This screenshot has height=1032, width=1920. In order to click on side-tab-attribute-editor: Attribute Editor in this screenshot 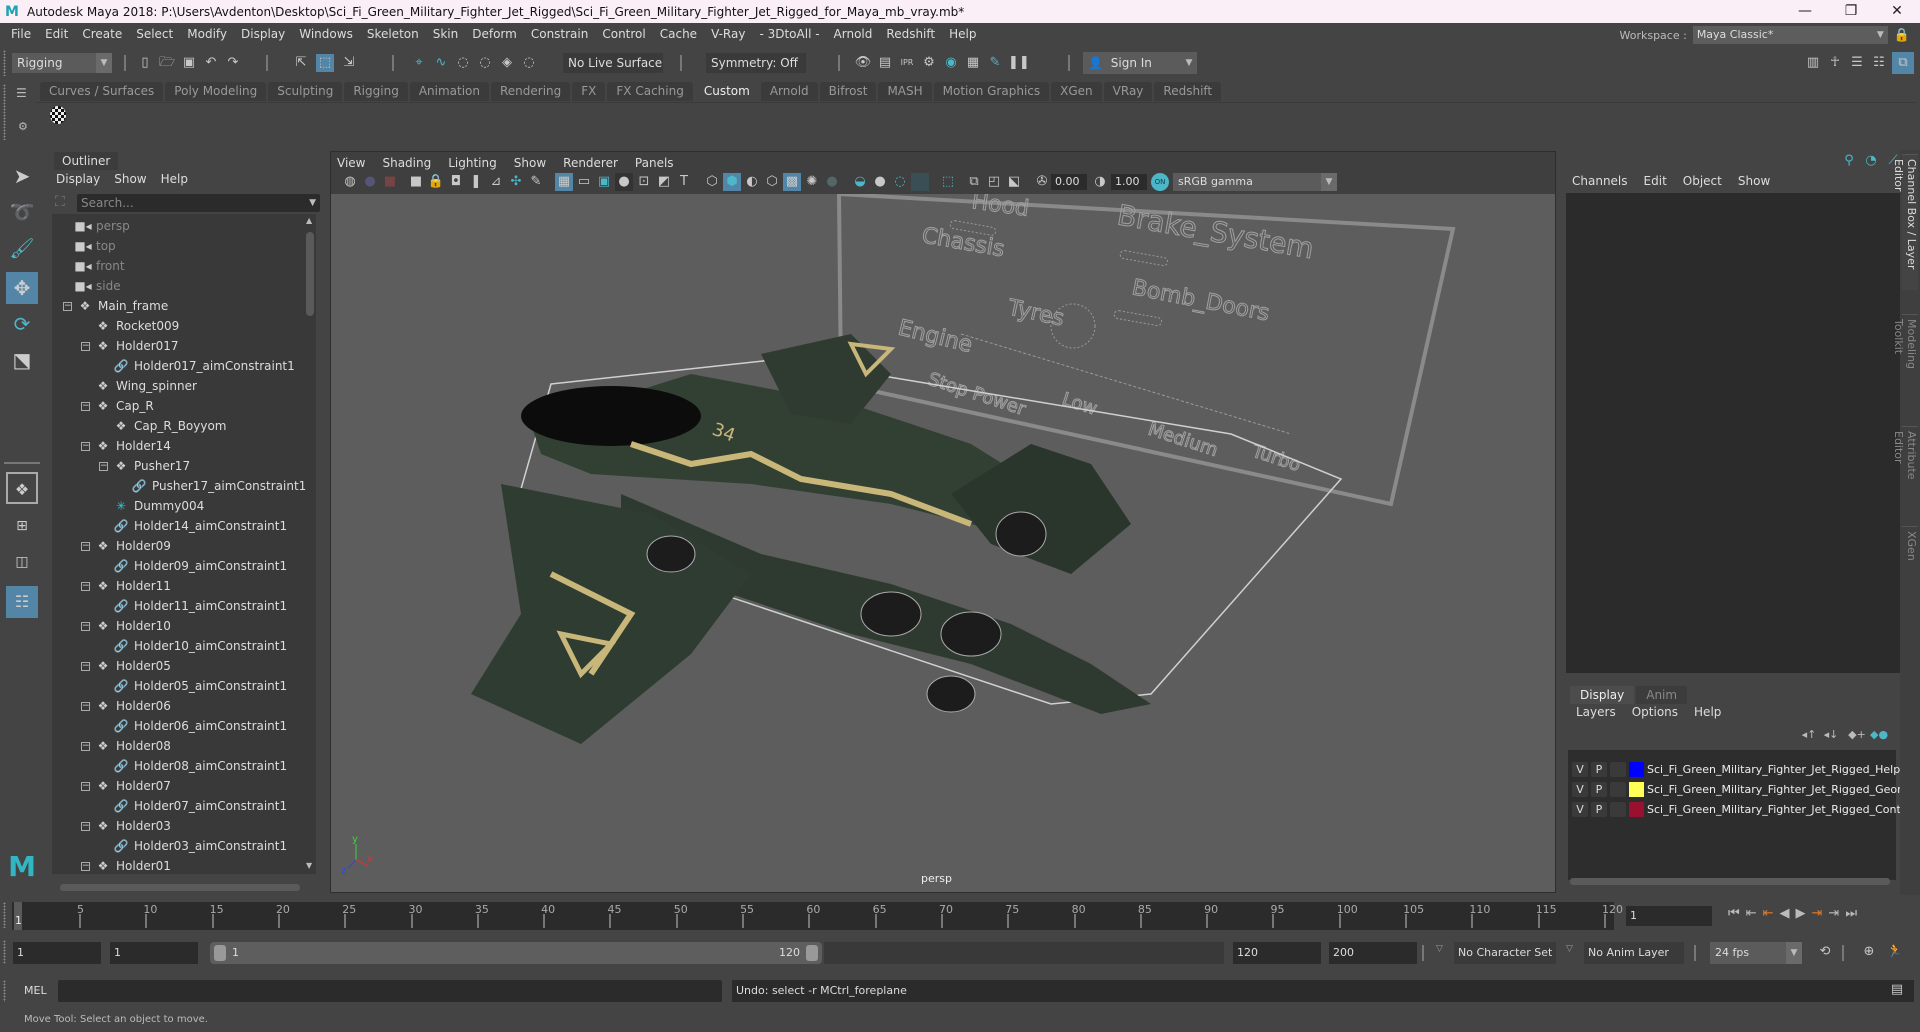, I will do `click(1905, 472)`.